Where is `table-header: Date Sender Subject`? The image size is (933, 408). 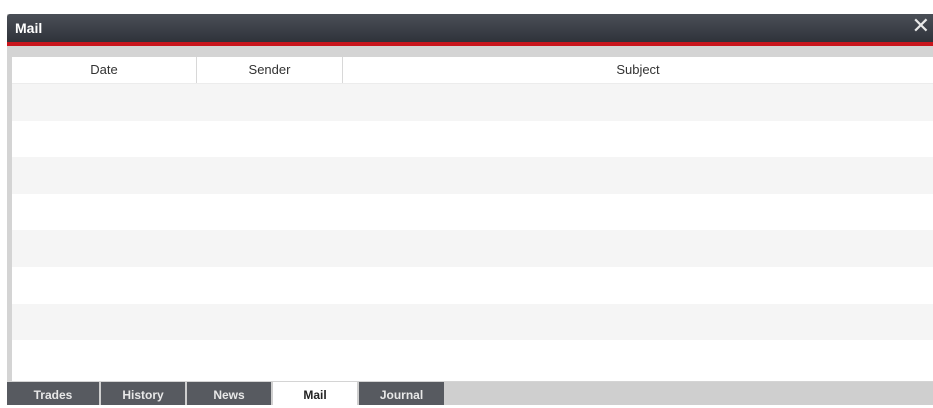 table-header: Date Sender Subject is located at coordinates (472, 70).